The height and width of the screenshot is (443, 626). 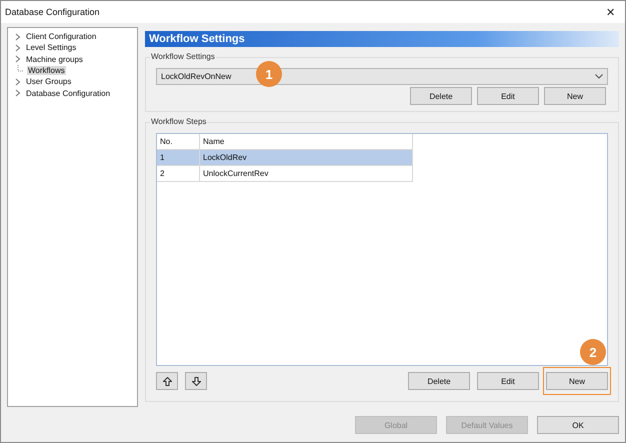 What do you see at coordinates (48, 81) in the screenshot?
I see `tree-item: User Groups` at bounding box center [48, 81].